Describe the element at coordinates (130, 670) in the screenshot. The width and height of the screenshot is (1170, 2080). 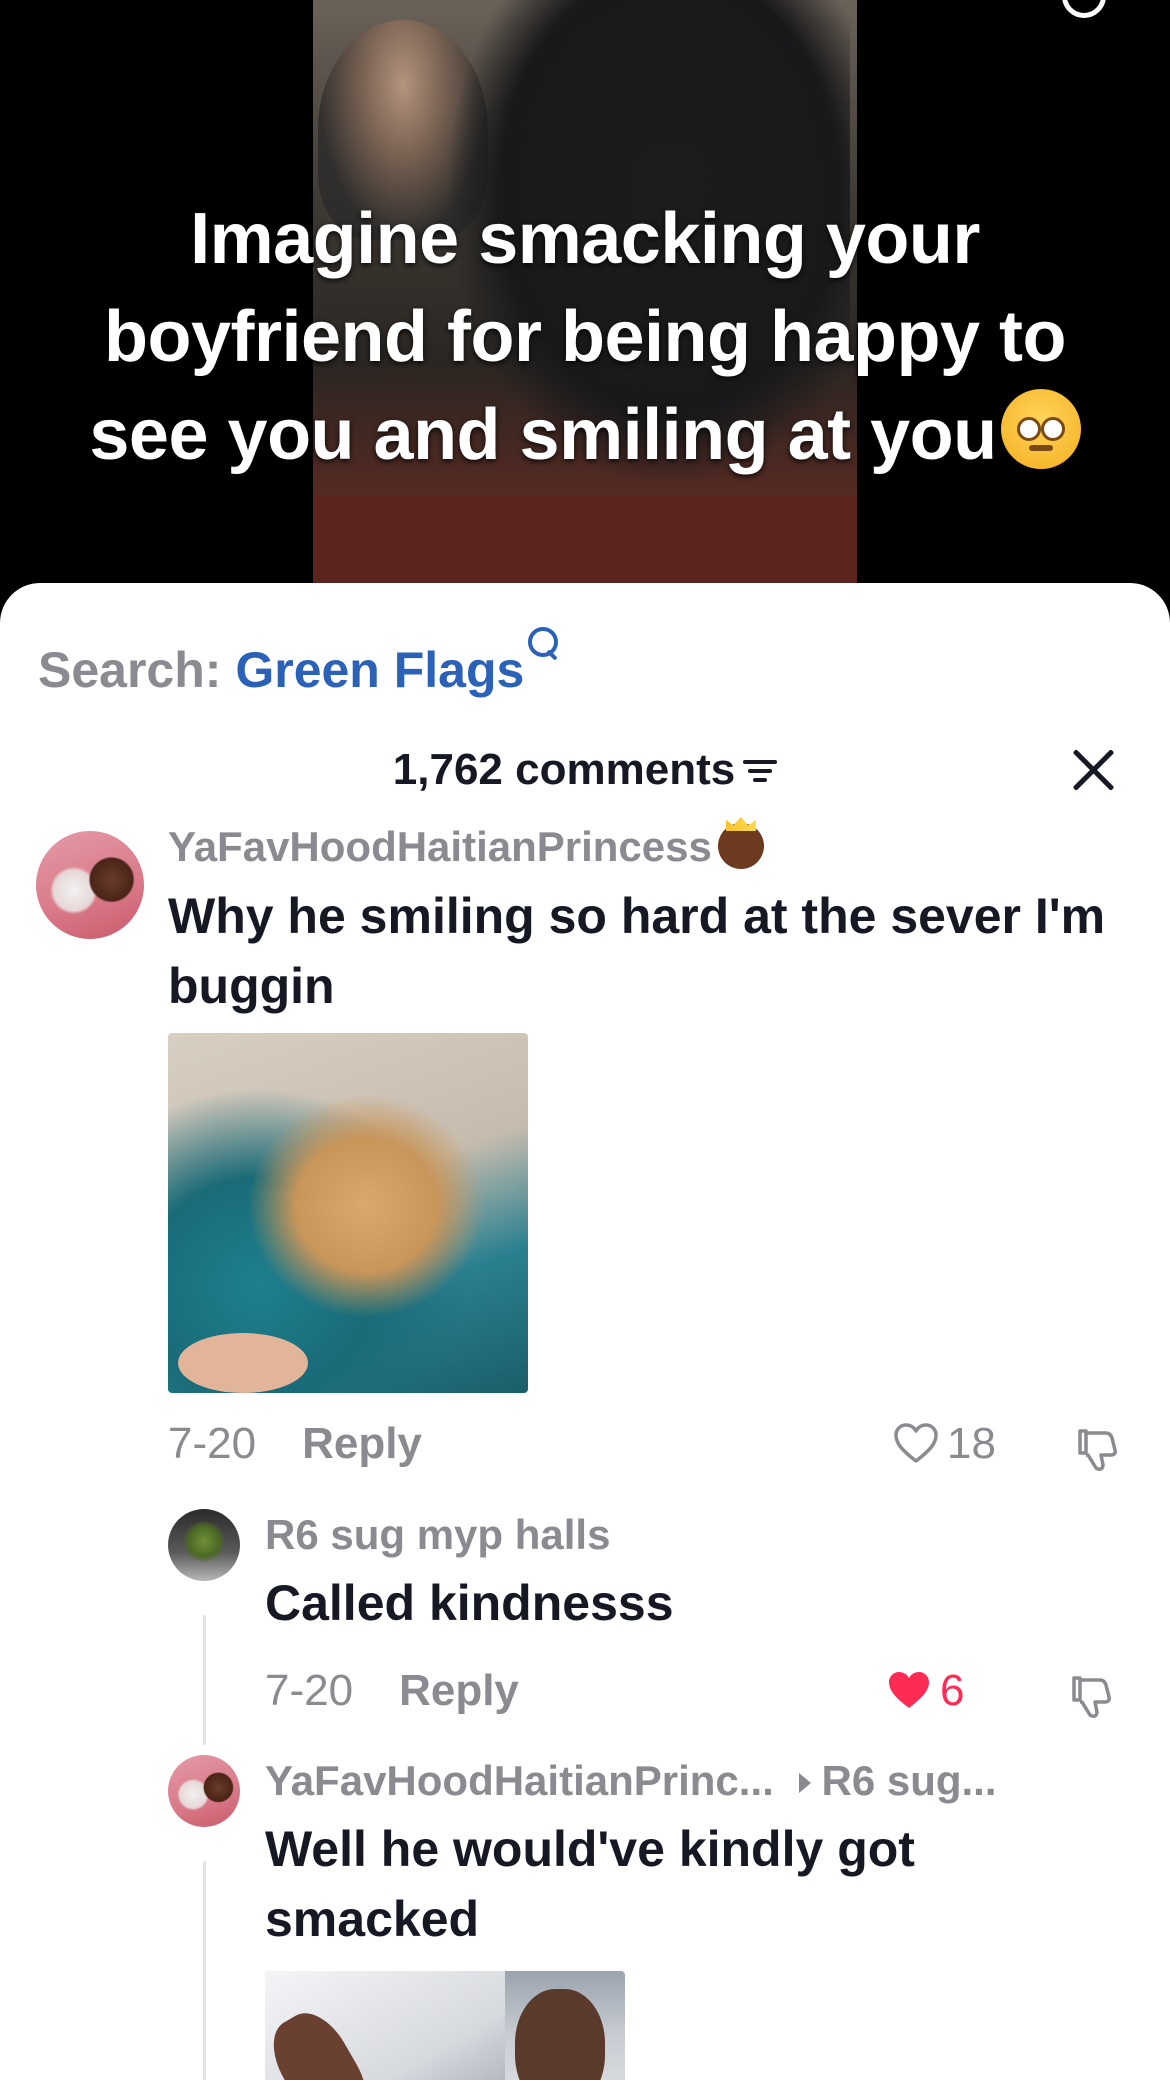
I see `search-label: Search:` at that location.